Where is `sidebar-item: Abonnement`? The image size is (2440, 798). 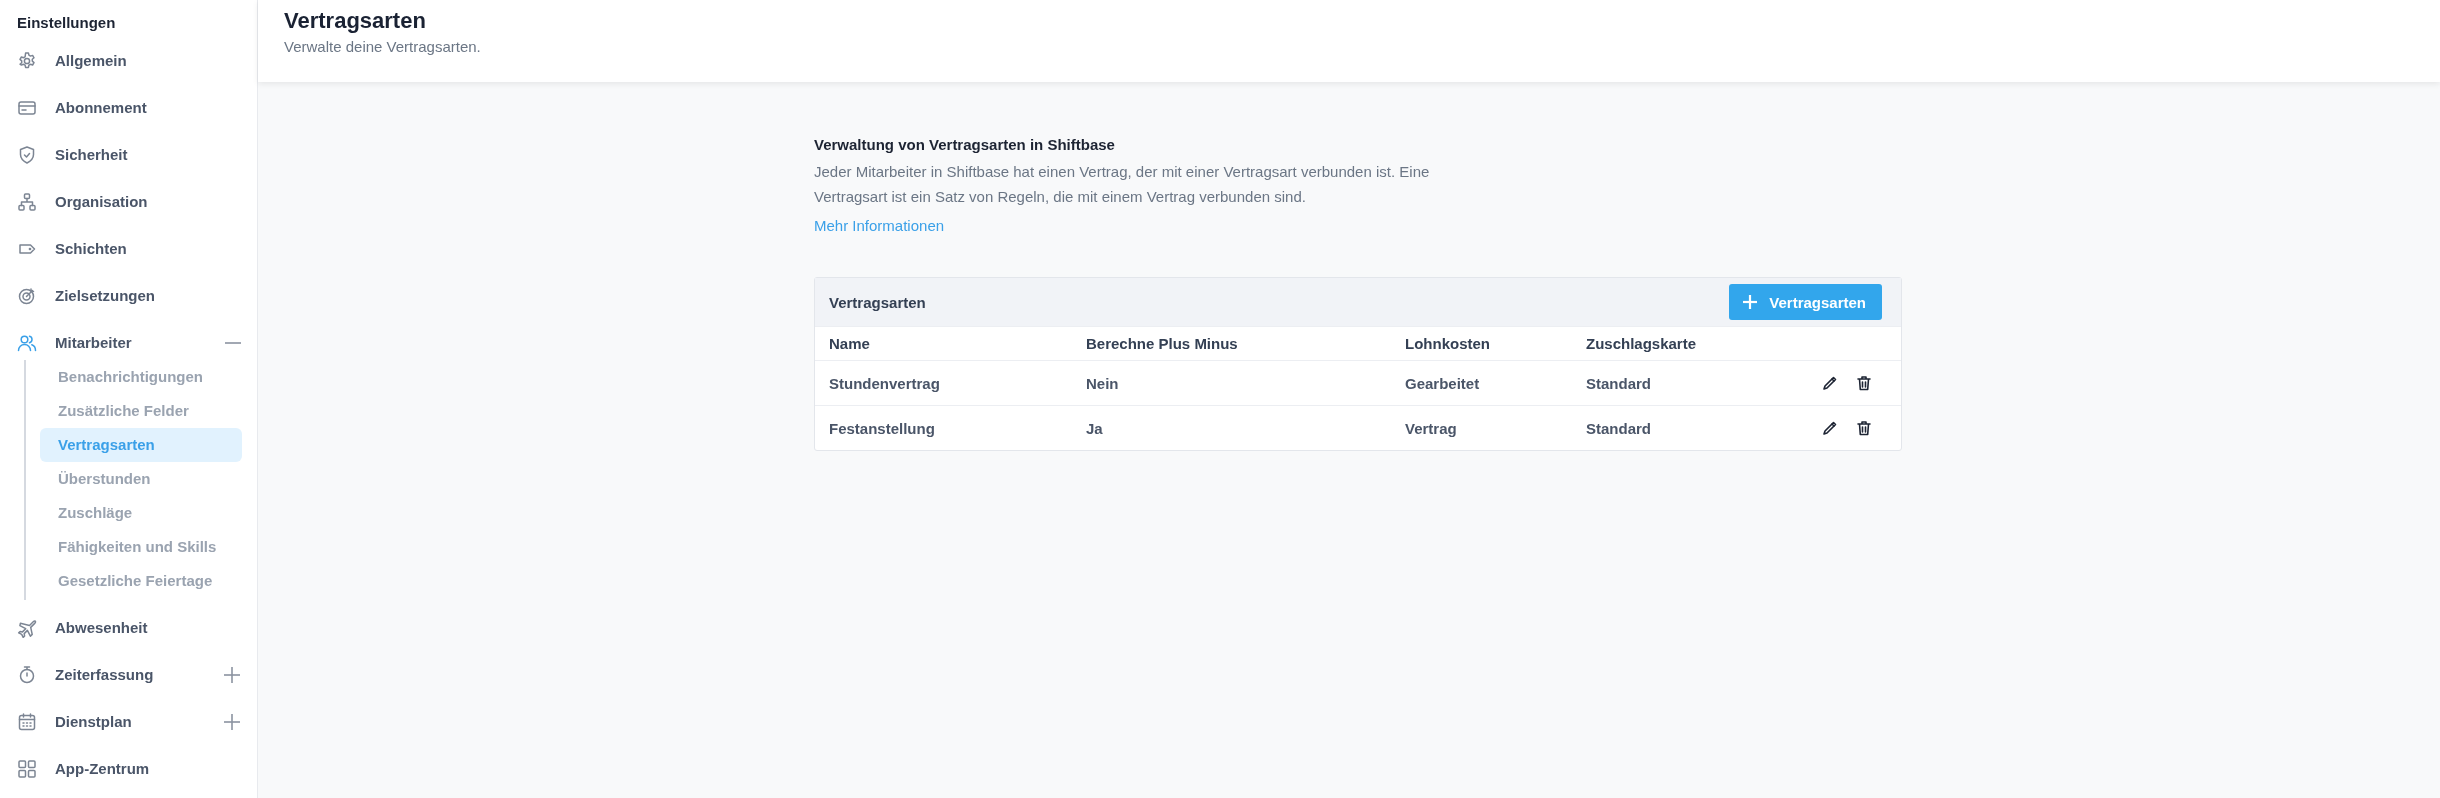 sidebar-item: Abonnement is located at coordinates (128, 107).